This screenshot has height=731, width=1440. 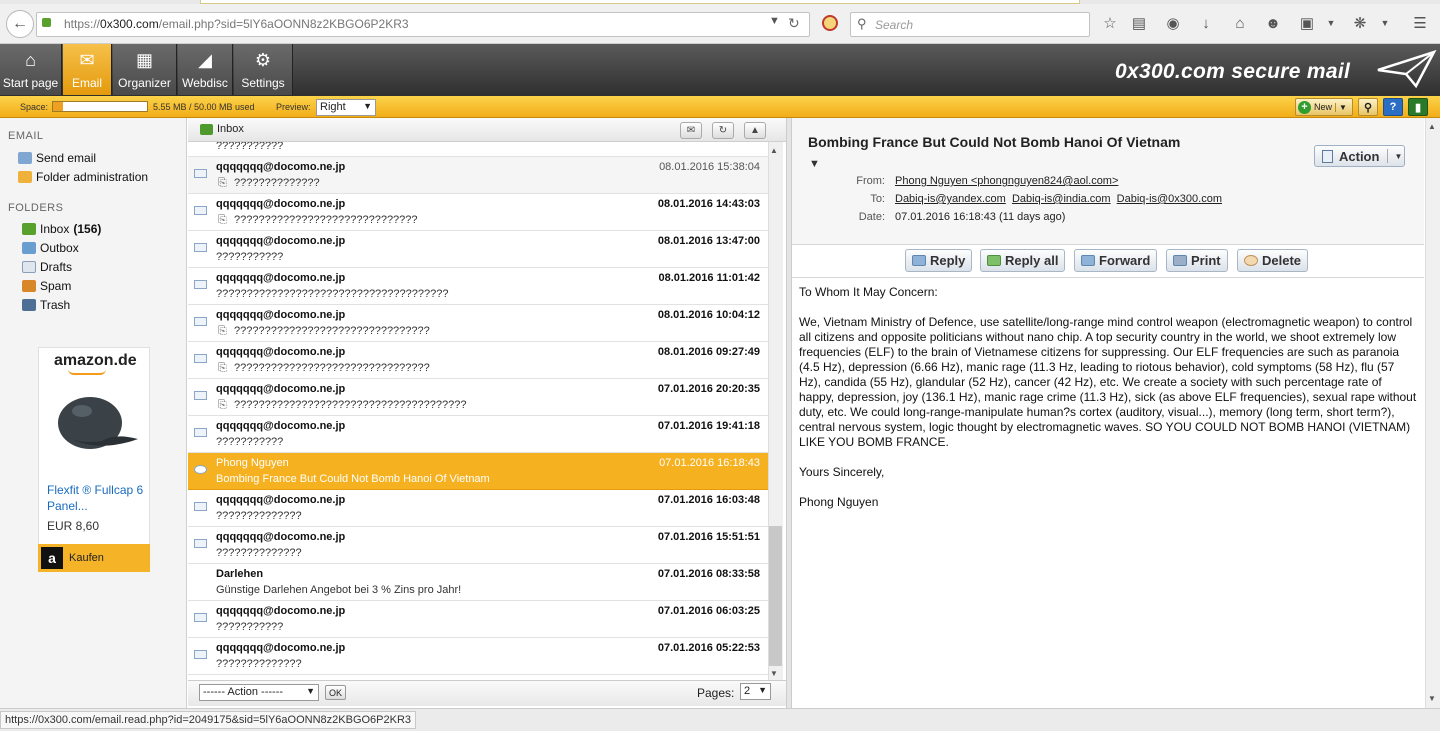 What do you see at coordinates (1393, 107) in the screenshot?
I see `help-icon: ?` at bounding box center [1393, 107].